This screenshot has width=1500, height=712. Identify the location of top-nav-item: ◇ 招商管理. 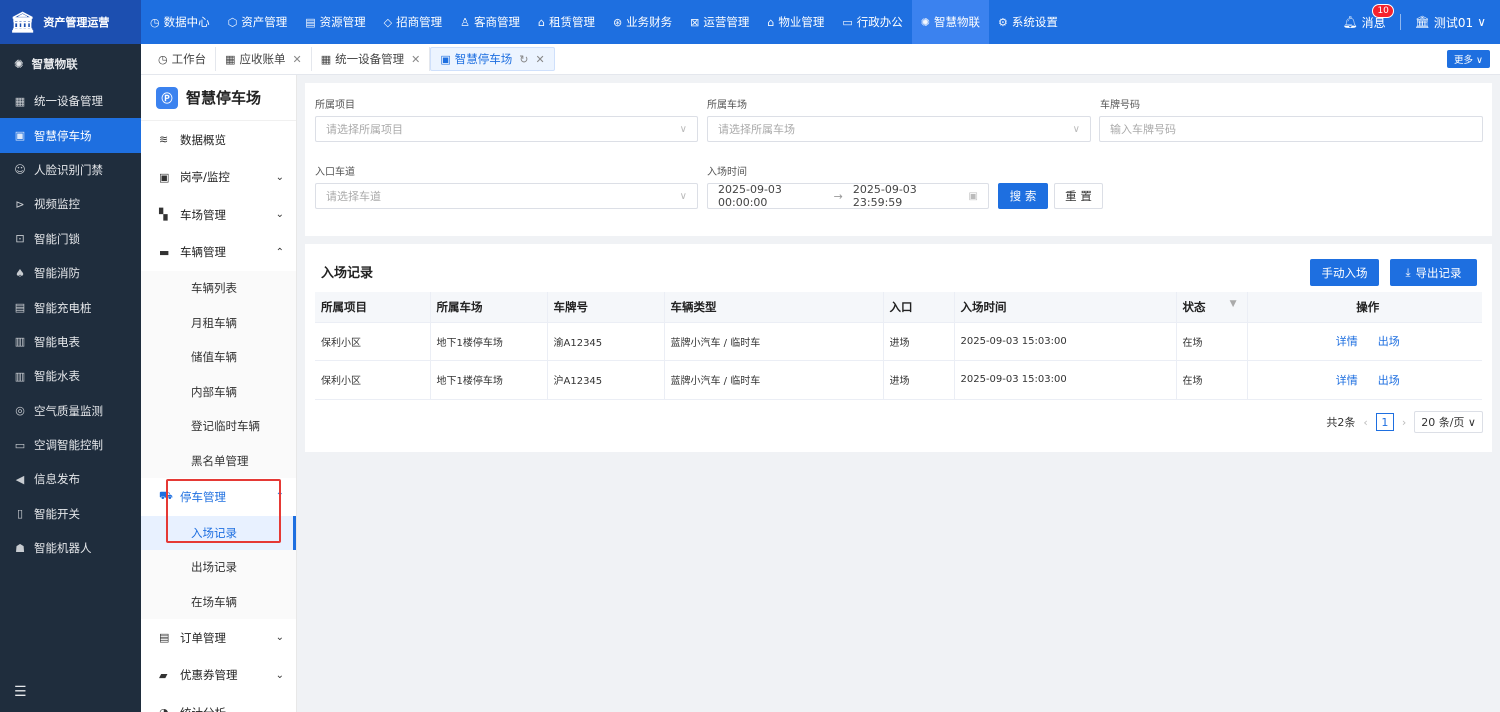
(413, 22).